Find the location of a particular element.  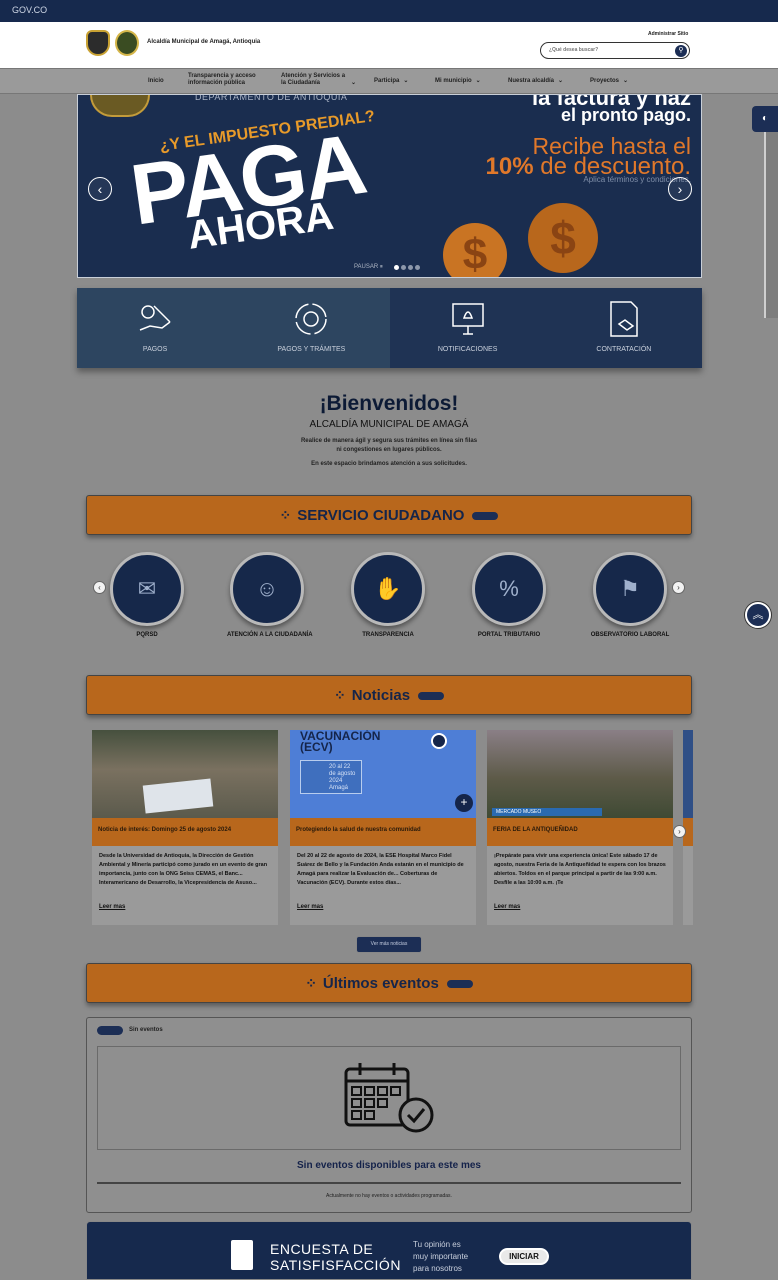

service-item-observatorio: ⚑ OBSERVATORIO LABORAL is located at coordinates (630, 595).